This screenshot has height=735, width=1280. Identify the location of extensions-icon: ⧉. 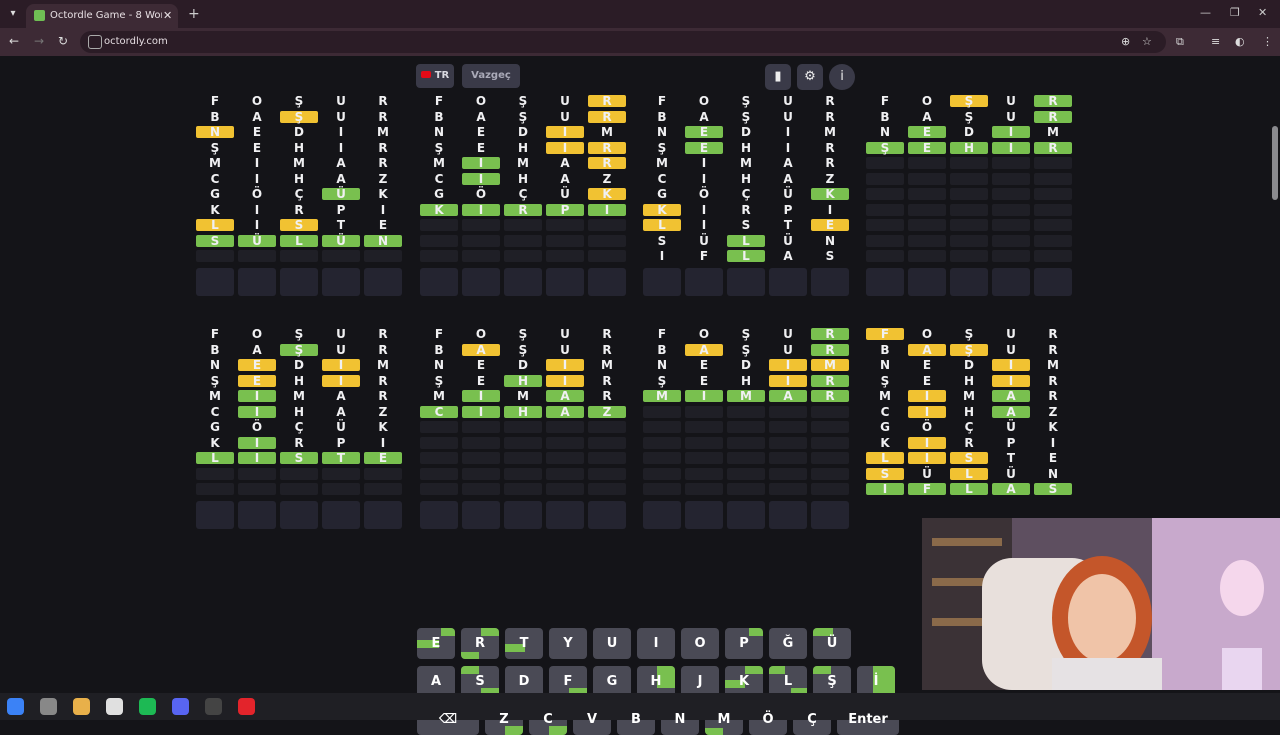
(1180, 42).